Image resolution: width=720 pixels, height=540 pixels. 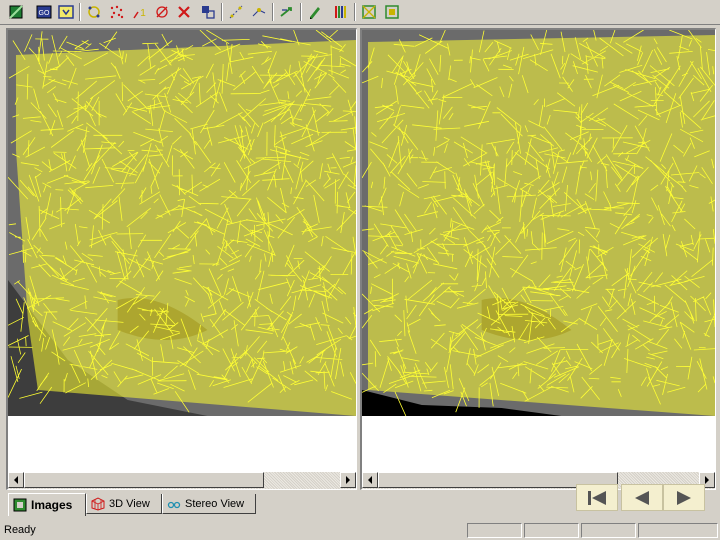 I want to click on scatter-points-icon, so click(x=117, y=12).